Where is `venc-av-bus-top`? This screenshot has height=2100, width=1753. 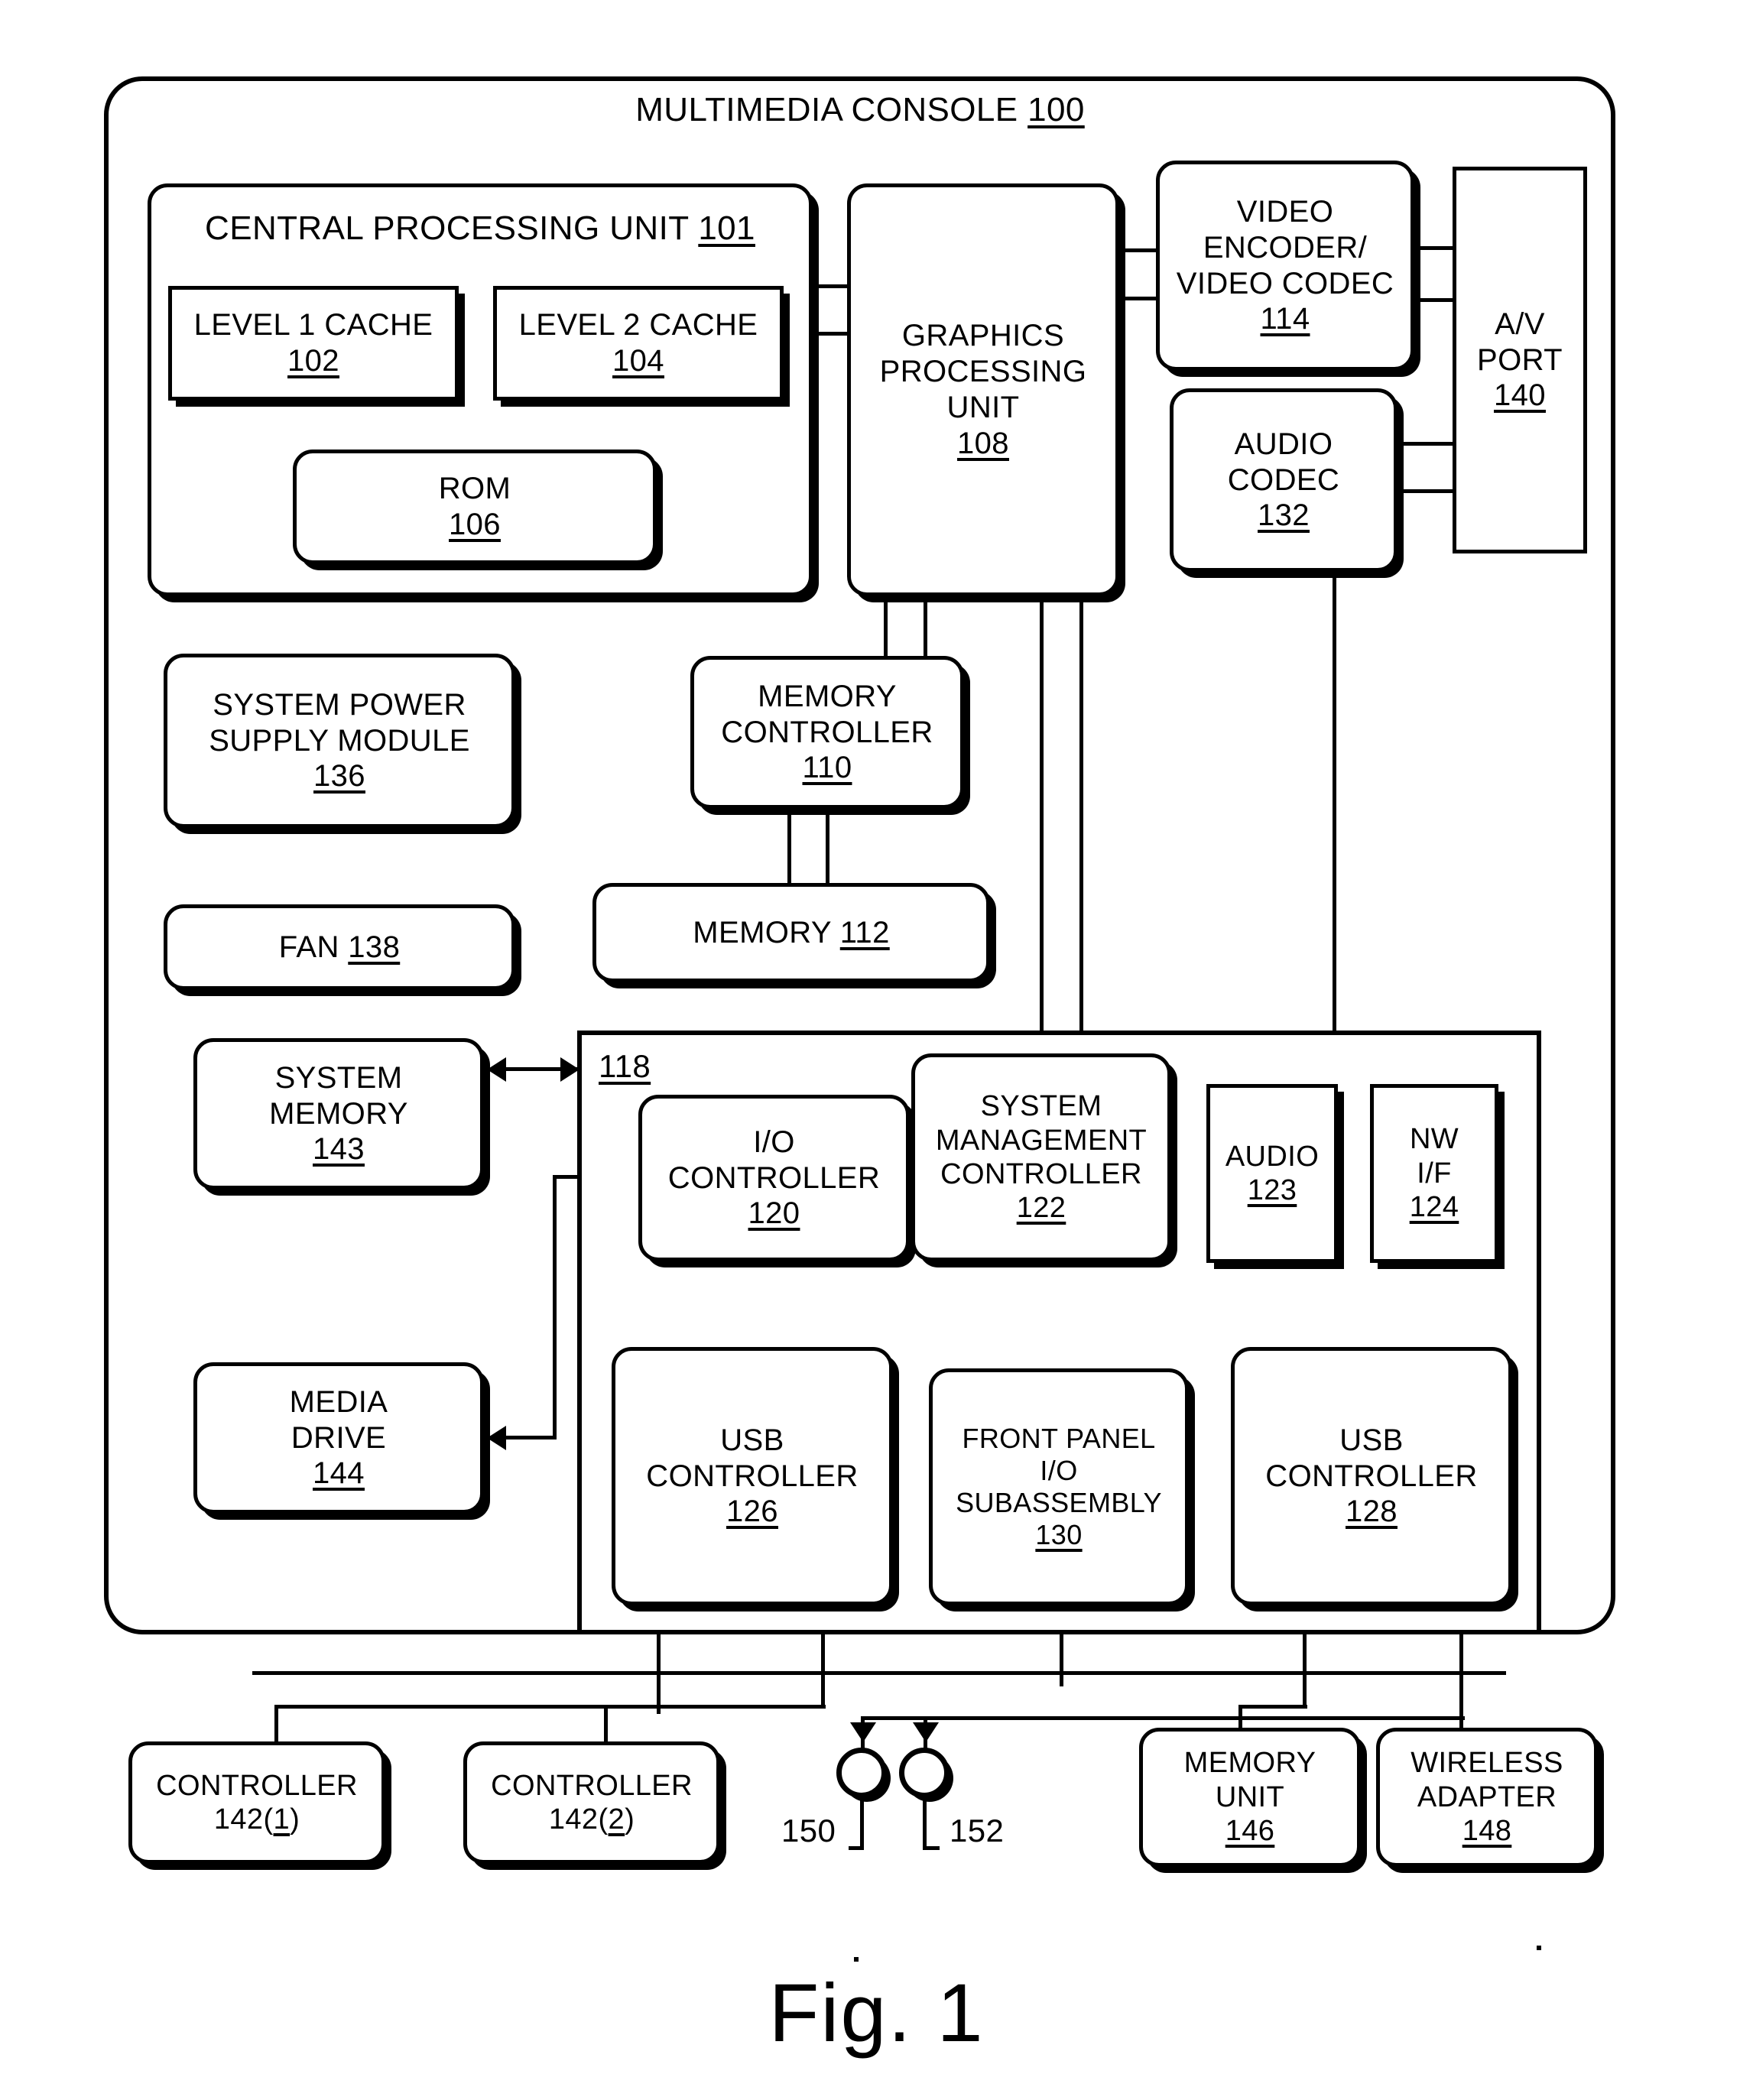
venc-av-bus-top is located at coordinates (1435, 248).